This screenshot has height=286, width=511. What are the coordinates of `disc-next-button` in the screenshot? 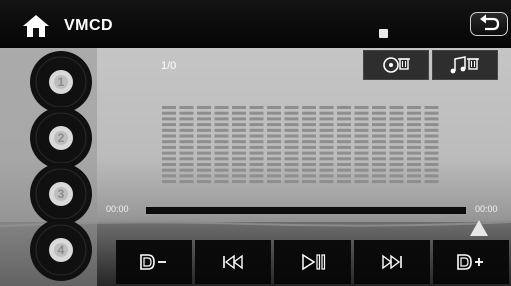 It's located at (471, 262).